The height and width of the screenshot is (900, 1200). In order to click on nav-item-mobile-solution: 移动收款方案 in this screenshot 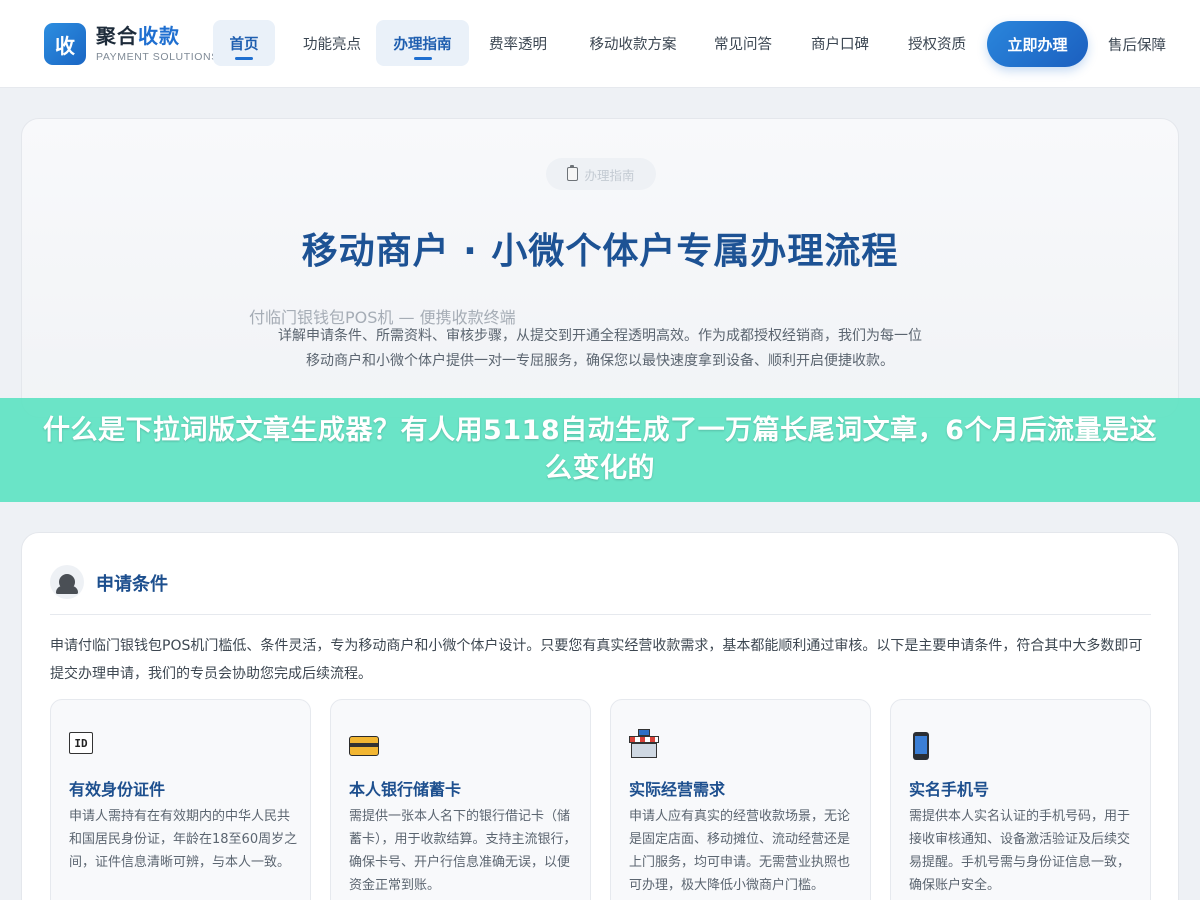, I will do `click(633, 43)`.